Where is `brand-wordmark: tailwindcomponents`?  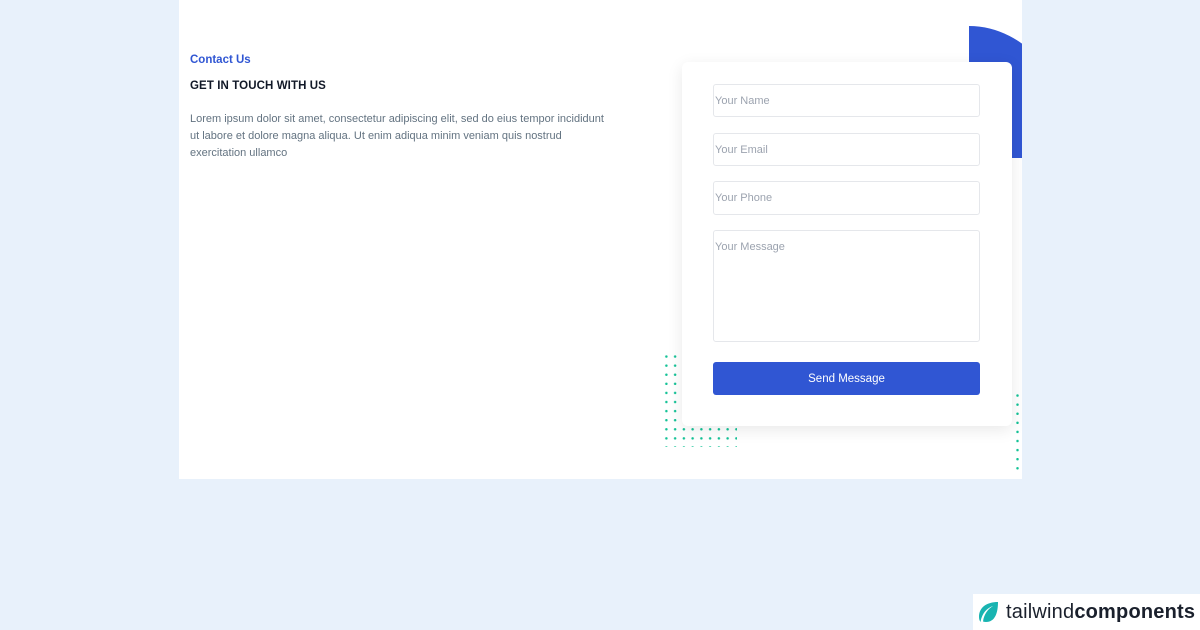
brand-wordmark: tailwindcomponents is located at coordinates (1100, 612).